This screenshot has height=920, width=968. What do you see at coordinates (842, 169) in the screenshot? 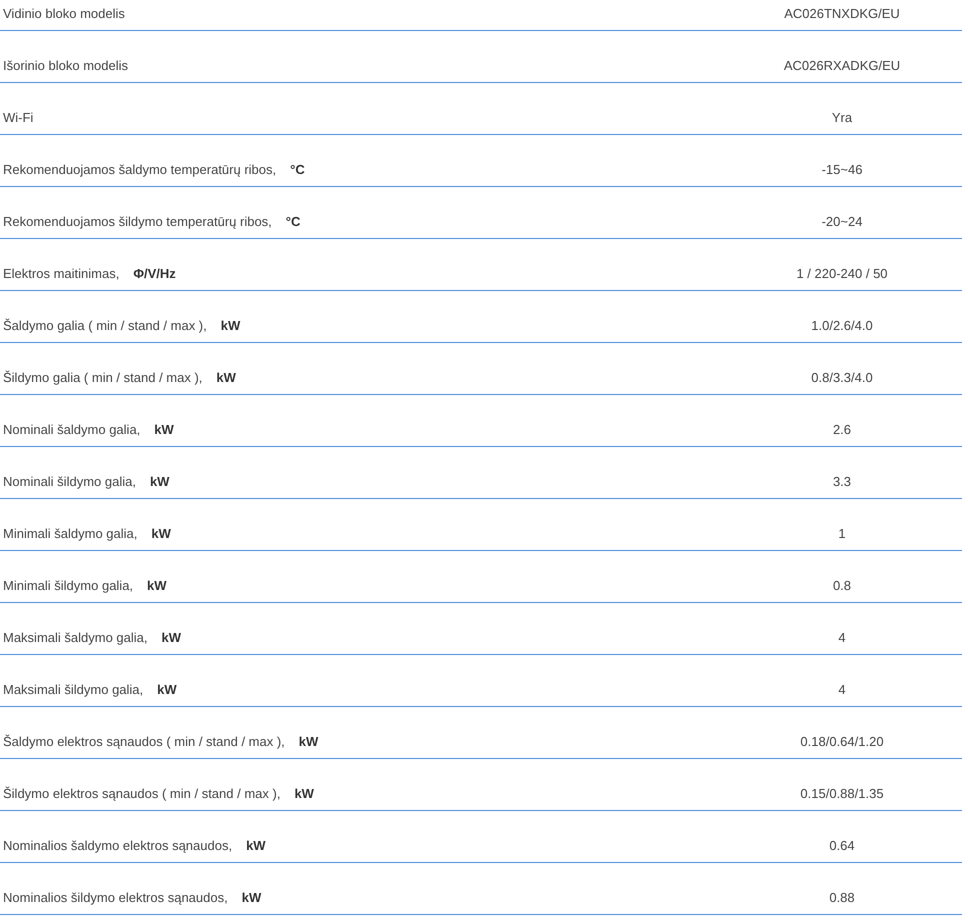
I see `spec-value: -15~46` at bounding box center [842, 169].